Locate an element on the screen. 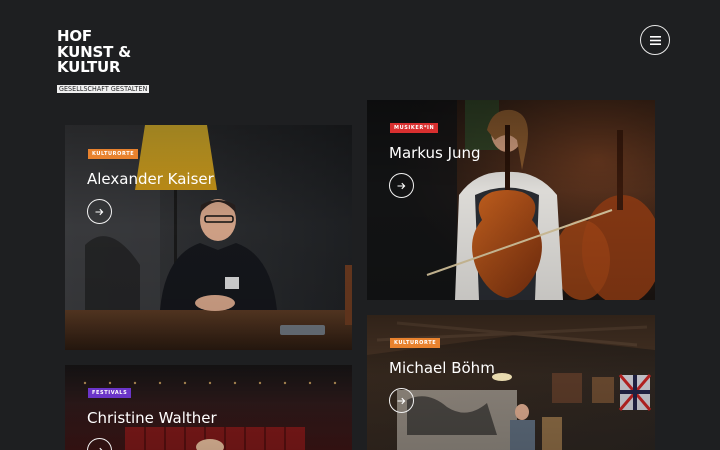 This screenshot has height=450, width=720. person-name: Michael Böhm is located at coordinates (442, 368).